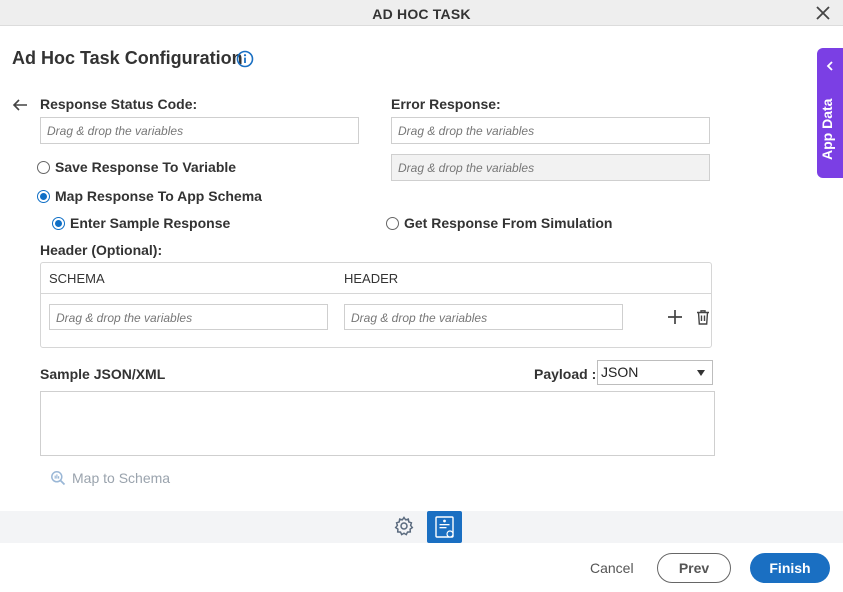  What do you see at coordinates (694, 568) in the screenshot?
I see `prev-button: Prev` at bounding box center [694, 568].